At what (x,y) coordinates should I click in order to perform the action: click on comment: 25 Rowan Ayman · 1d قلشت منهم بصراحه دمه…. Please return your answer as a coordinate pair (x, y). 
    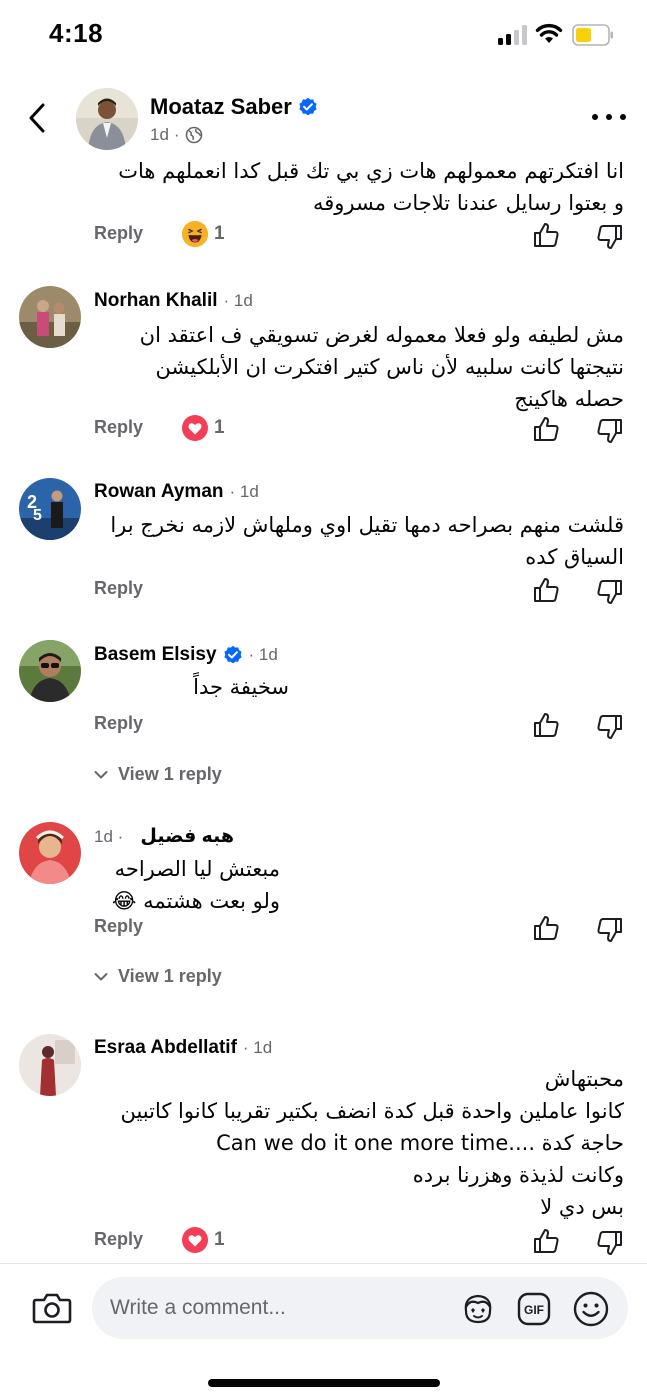
    Looking at the image, I should click on (323, 543).